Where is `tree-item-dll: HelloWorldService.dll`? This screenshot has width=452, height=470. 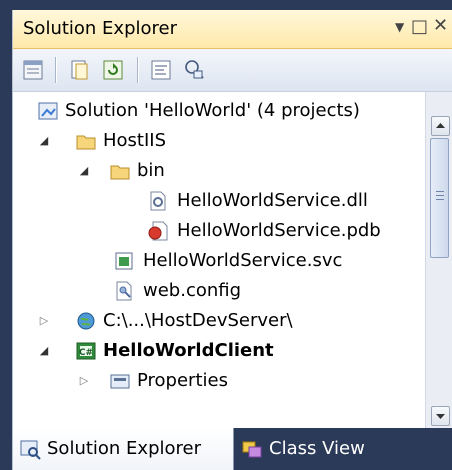
tree-item-dll: HelloWorldService.dll is located at coordinates (219, 201).